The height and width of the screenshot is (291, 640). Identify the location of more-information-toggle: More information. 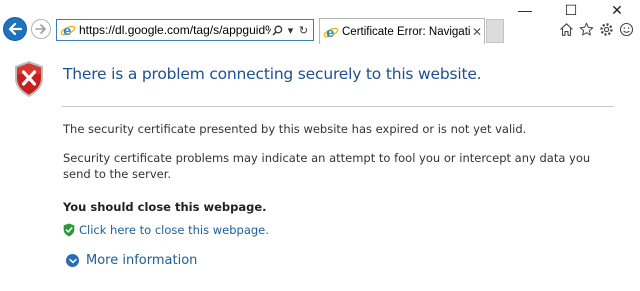
(131, 260).